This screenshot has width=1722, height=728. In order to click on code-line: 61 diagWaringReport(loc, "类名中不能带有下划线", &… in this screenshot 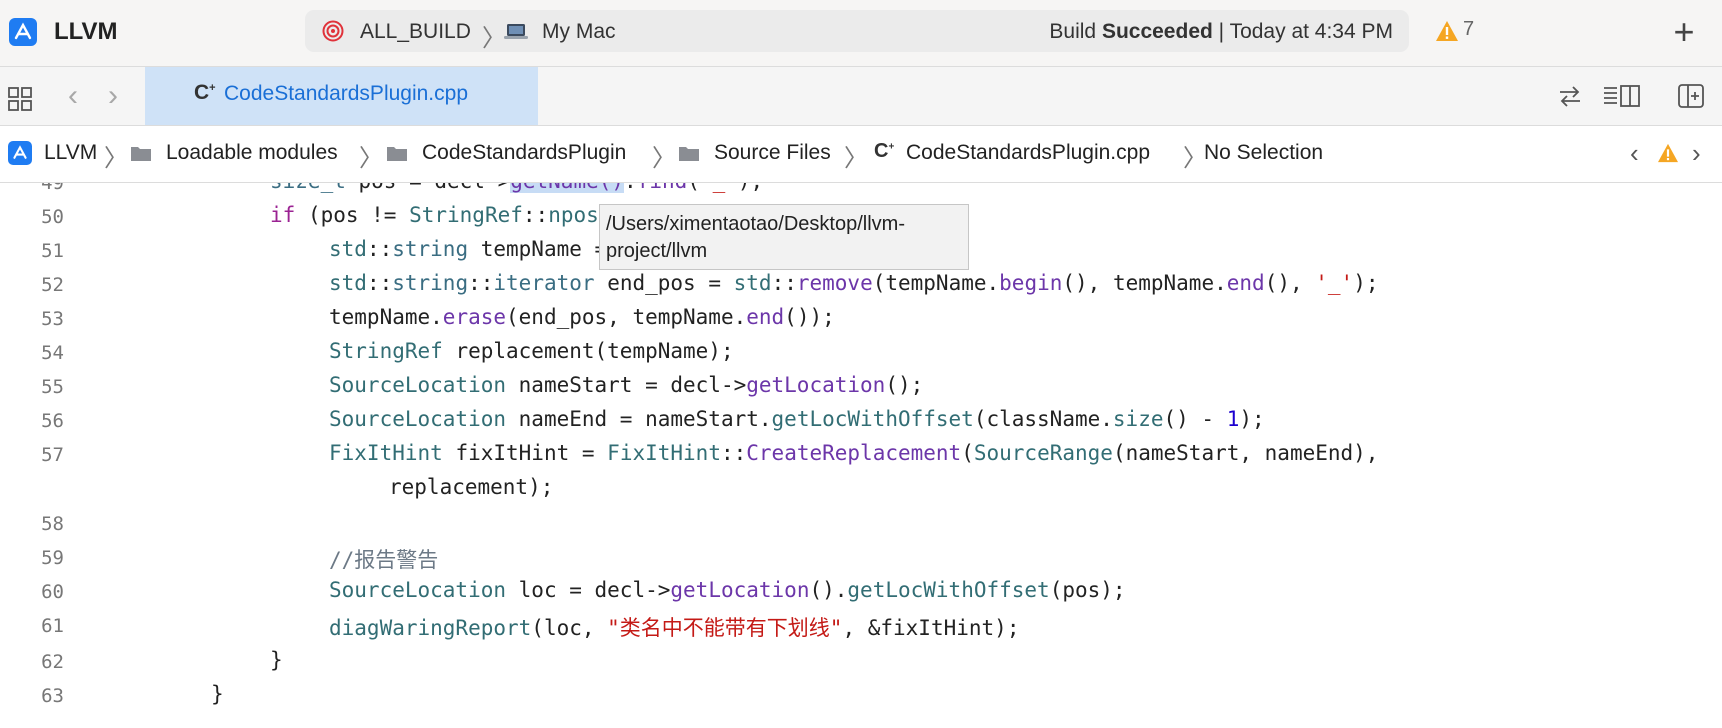, I will do `click(861, 626)`.